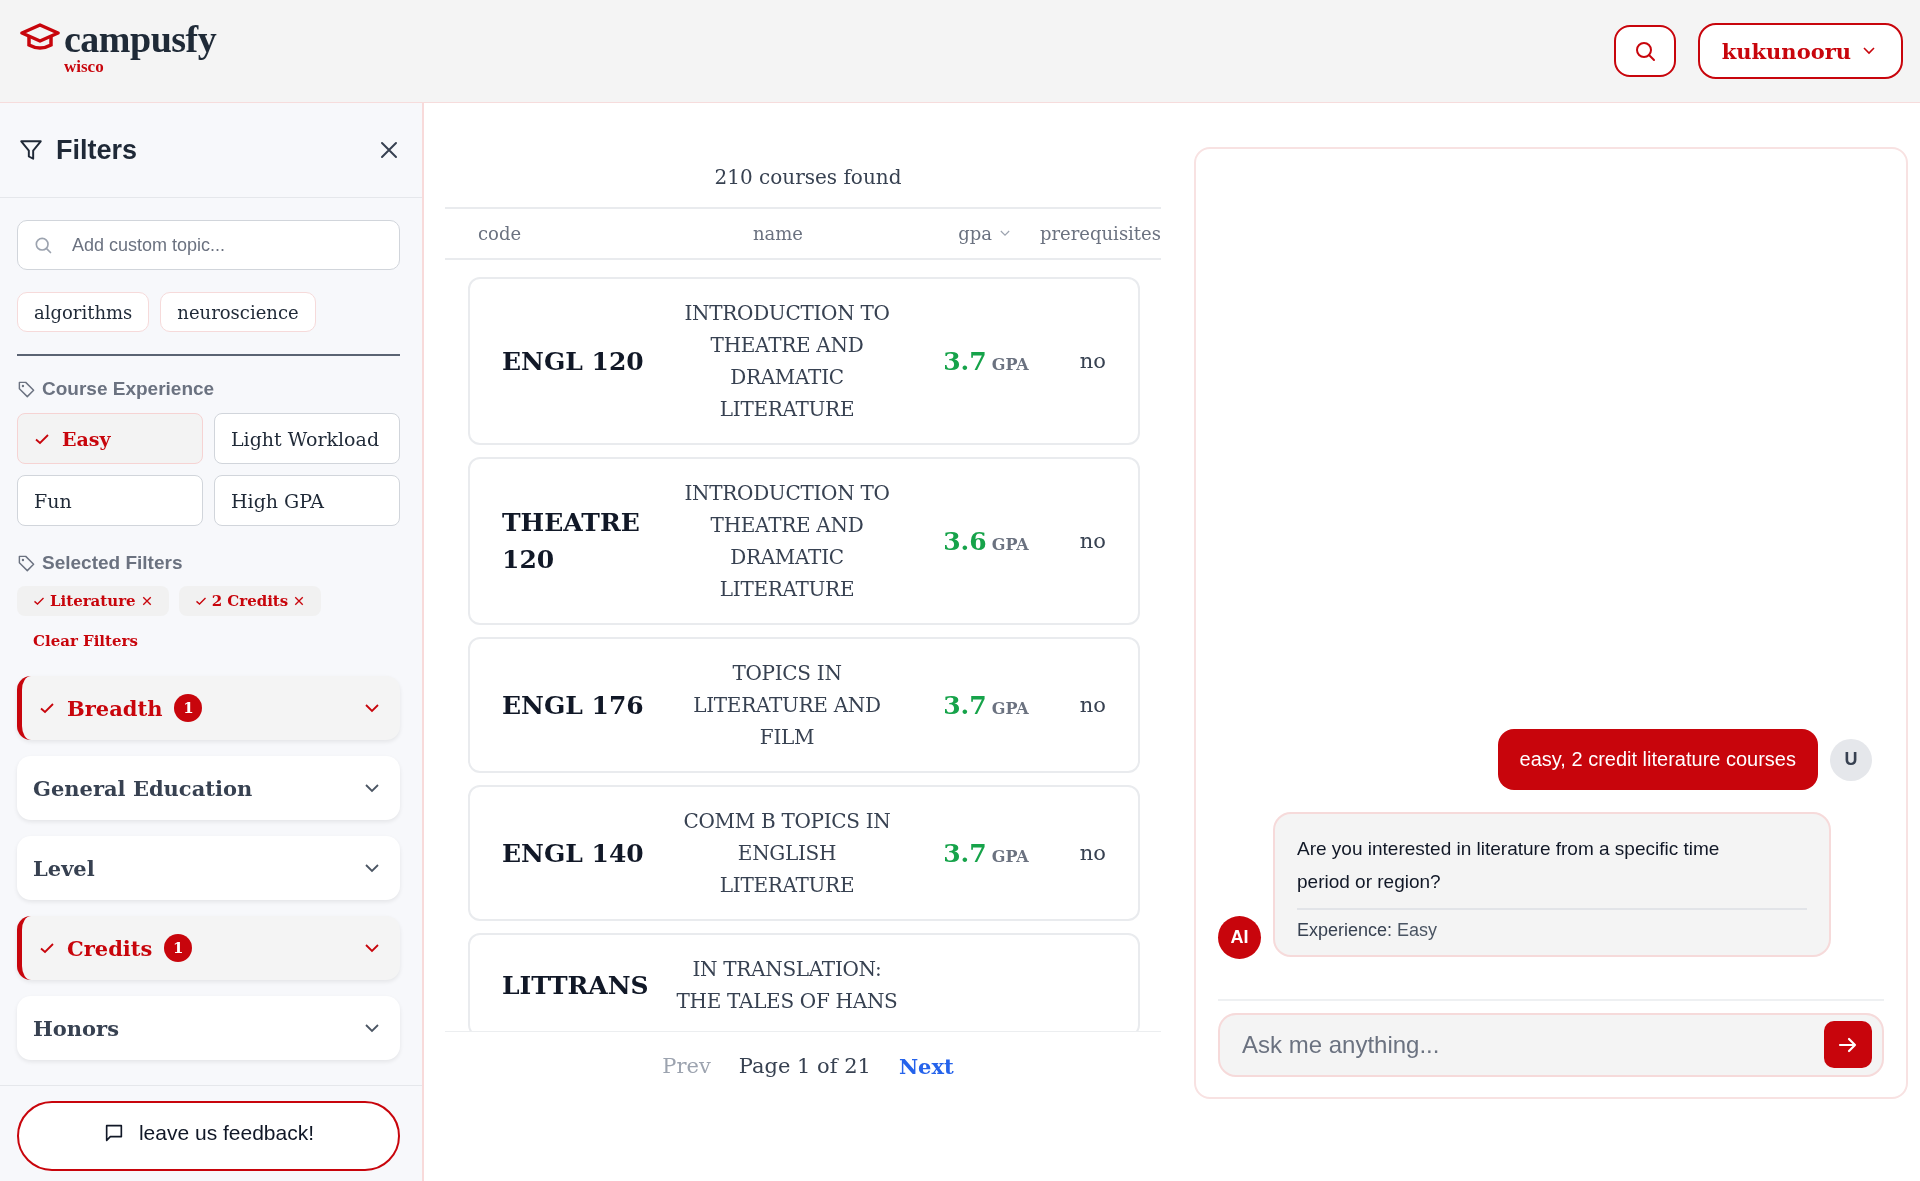  What do you see at coordinates (808, 177) in the screenshot?
I see `results-count: 210 courses found` at bounding box center [808, 177].